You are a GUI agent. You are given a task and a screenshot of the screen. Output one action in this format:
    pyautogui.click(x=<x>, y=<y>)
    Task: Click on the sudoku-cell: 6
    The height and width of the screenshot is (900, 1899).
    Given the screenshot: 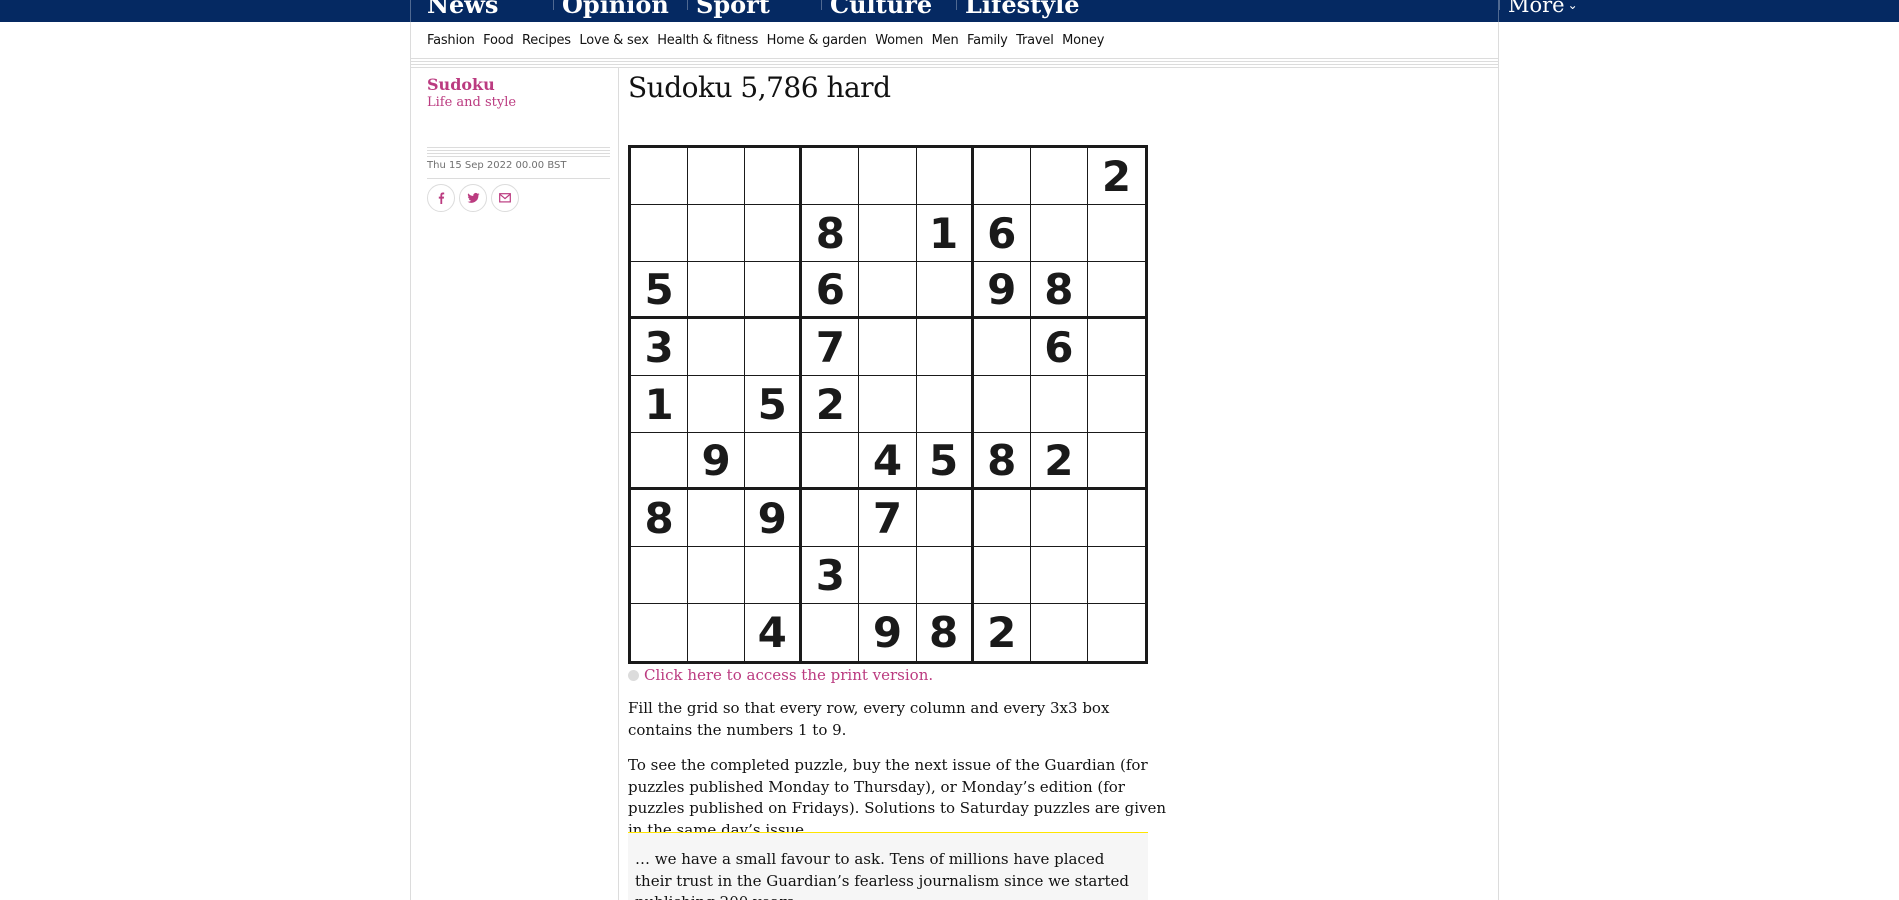 What is the action you would take?
    pyautogui.click(x=1002, y=233)
    